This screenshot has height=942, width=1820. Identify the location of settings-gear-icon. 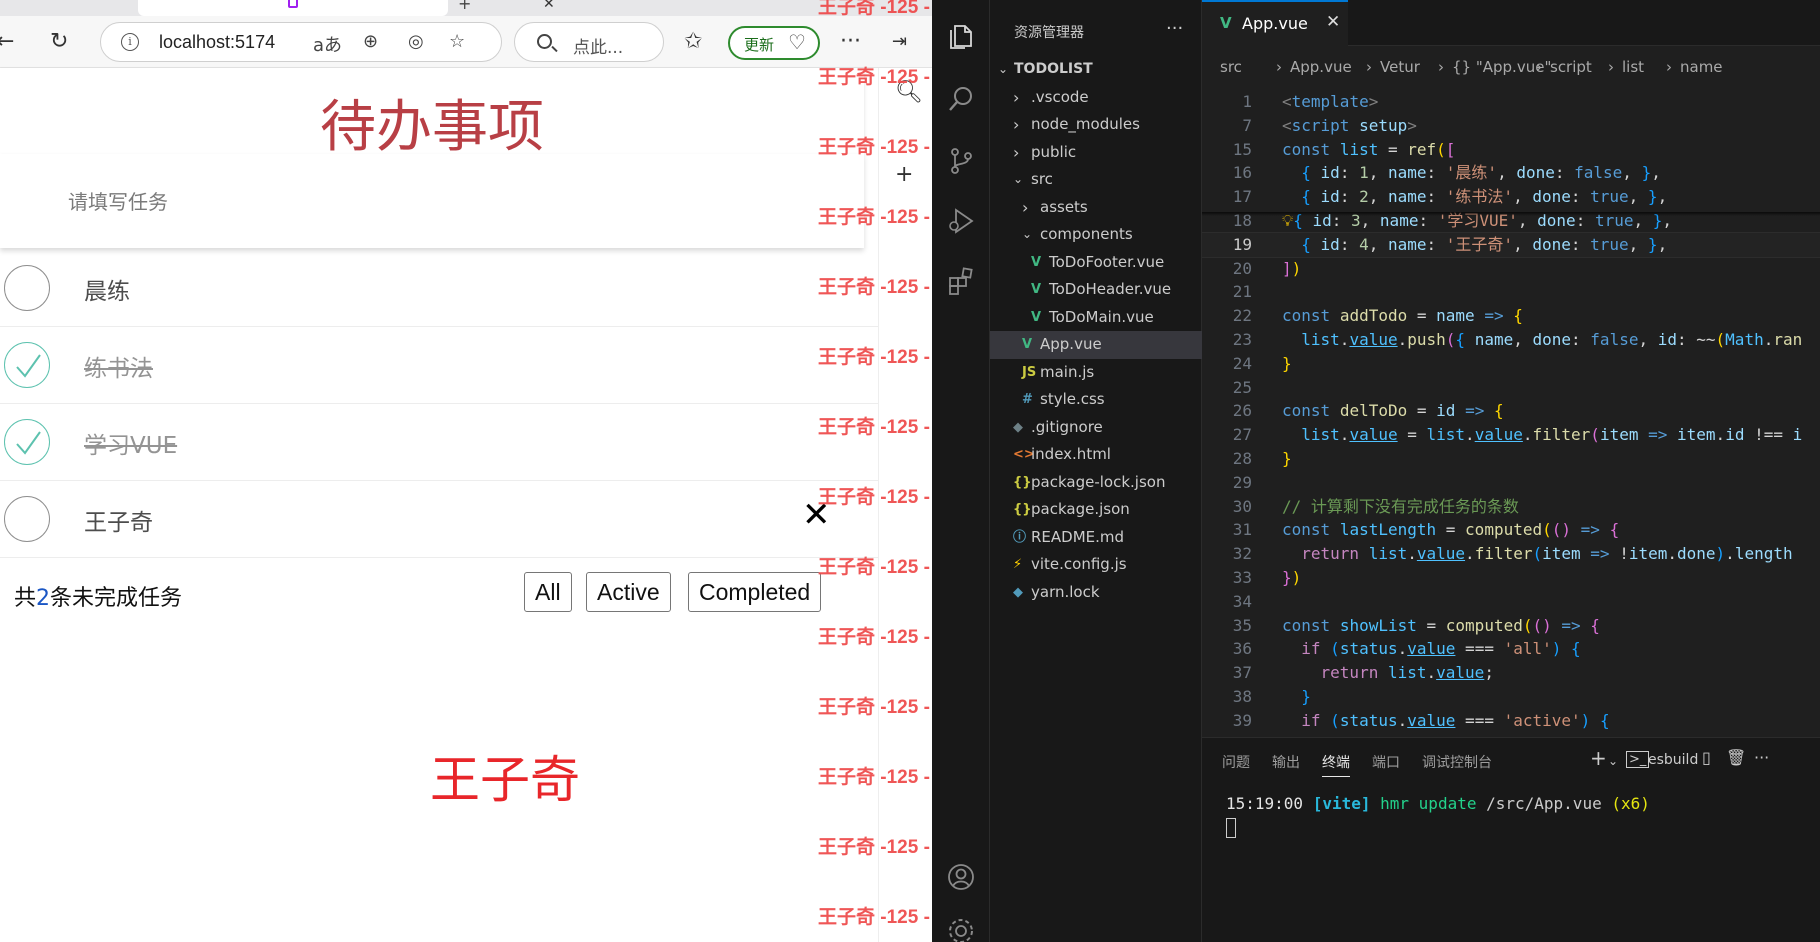
(961, 929).